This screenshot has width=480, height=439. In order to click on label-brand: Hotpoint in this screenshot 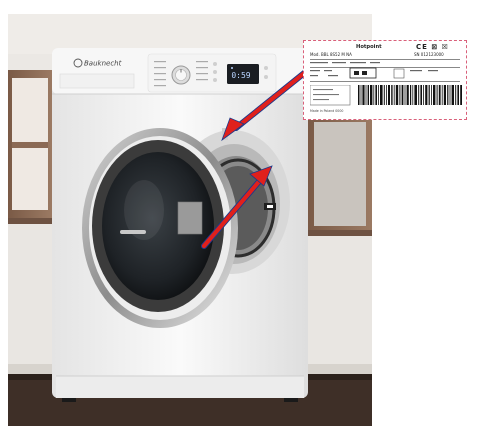, I will do `click(369, 47)`.